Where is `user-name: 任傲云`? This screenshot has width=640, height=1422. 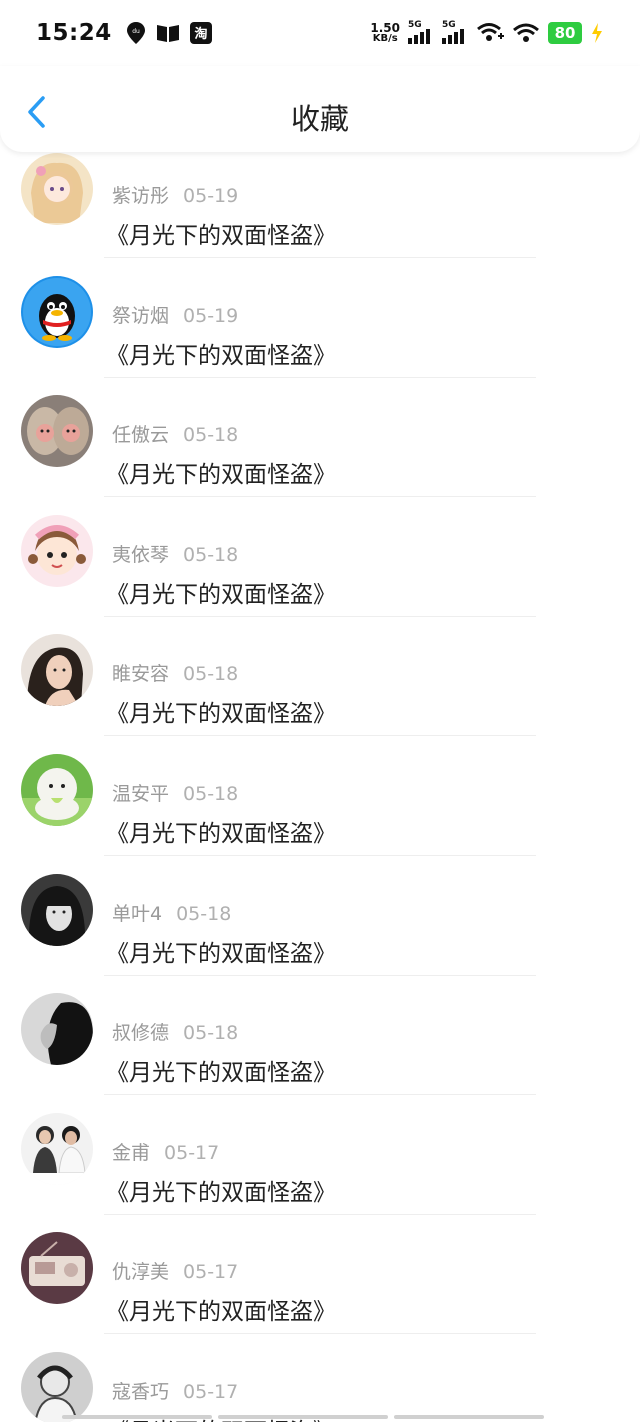 user-name: 任傲云 is located at coordinates (141, 435).